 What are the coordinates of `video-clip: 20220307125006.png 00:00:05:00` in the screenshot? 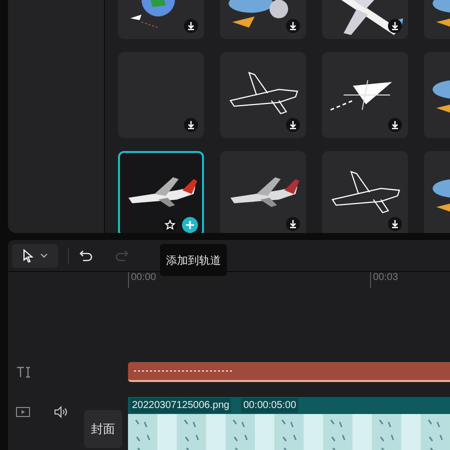 It's located at (289, 423).